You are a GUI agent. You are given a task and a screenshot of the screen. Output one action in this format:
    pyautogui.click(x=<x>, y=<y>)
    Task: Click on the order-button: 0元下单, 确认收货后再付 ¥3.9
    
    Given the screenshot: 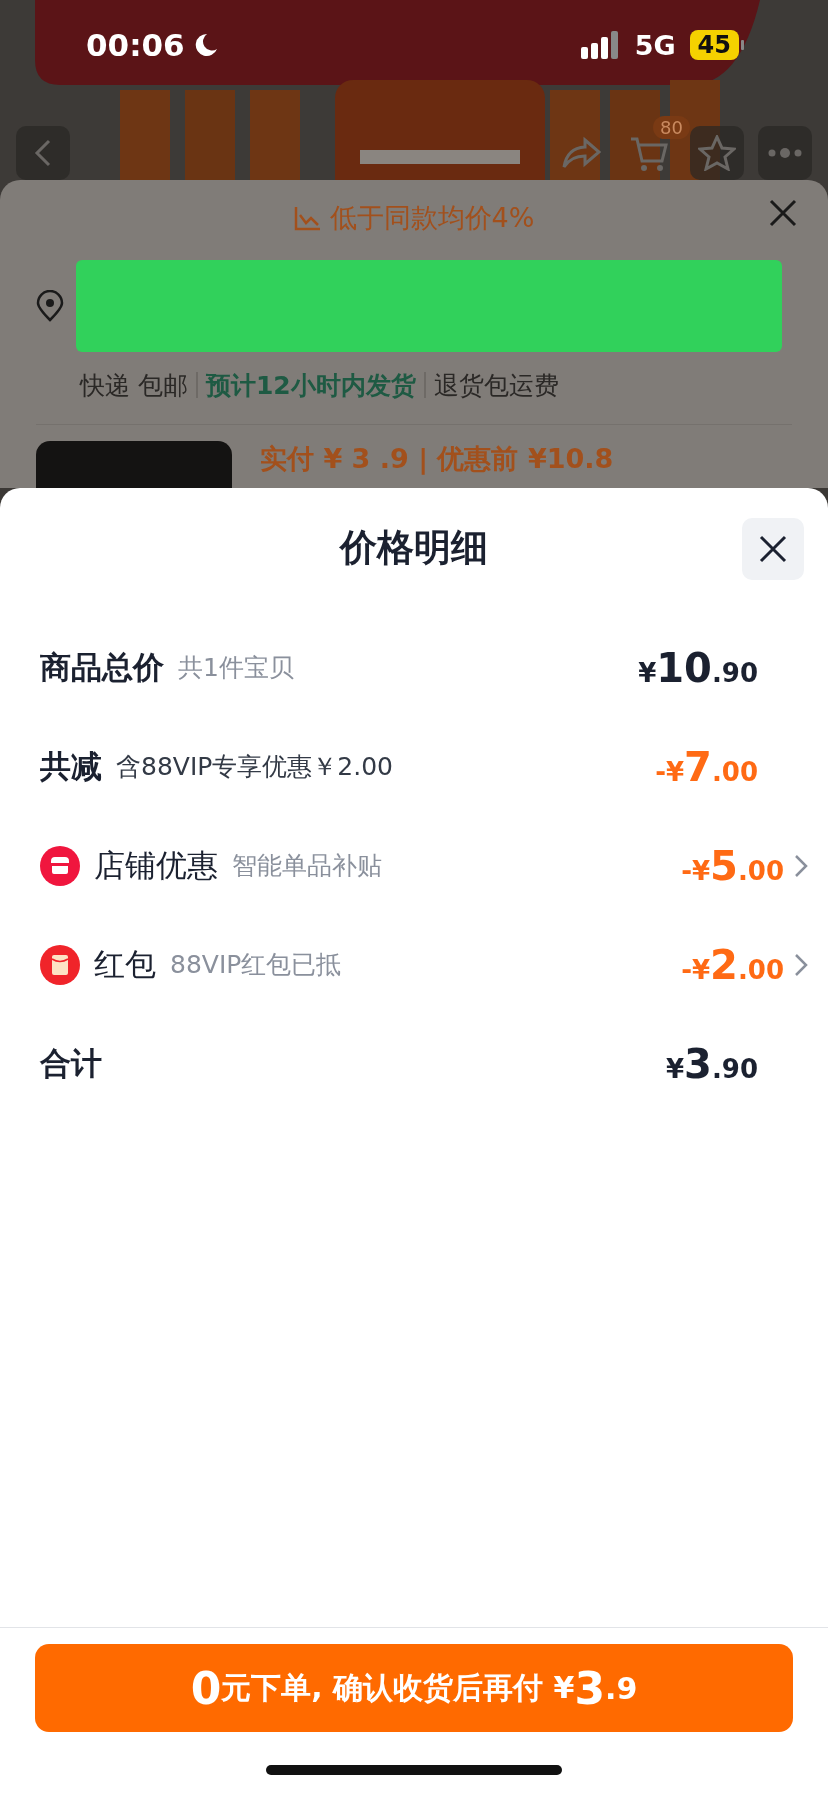 What is the action you would take?
    pyautogui.click(x=414, y=1688)
    